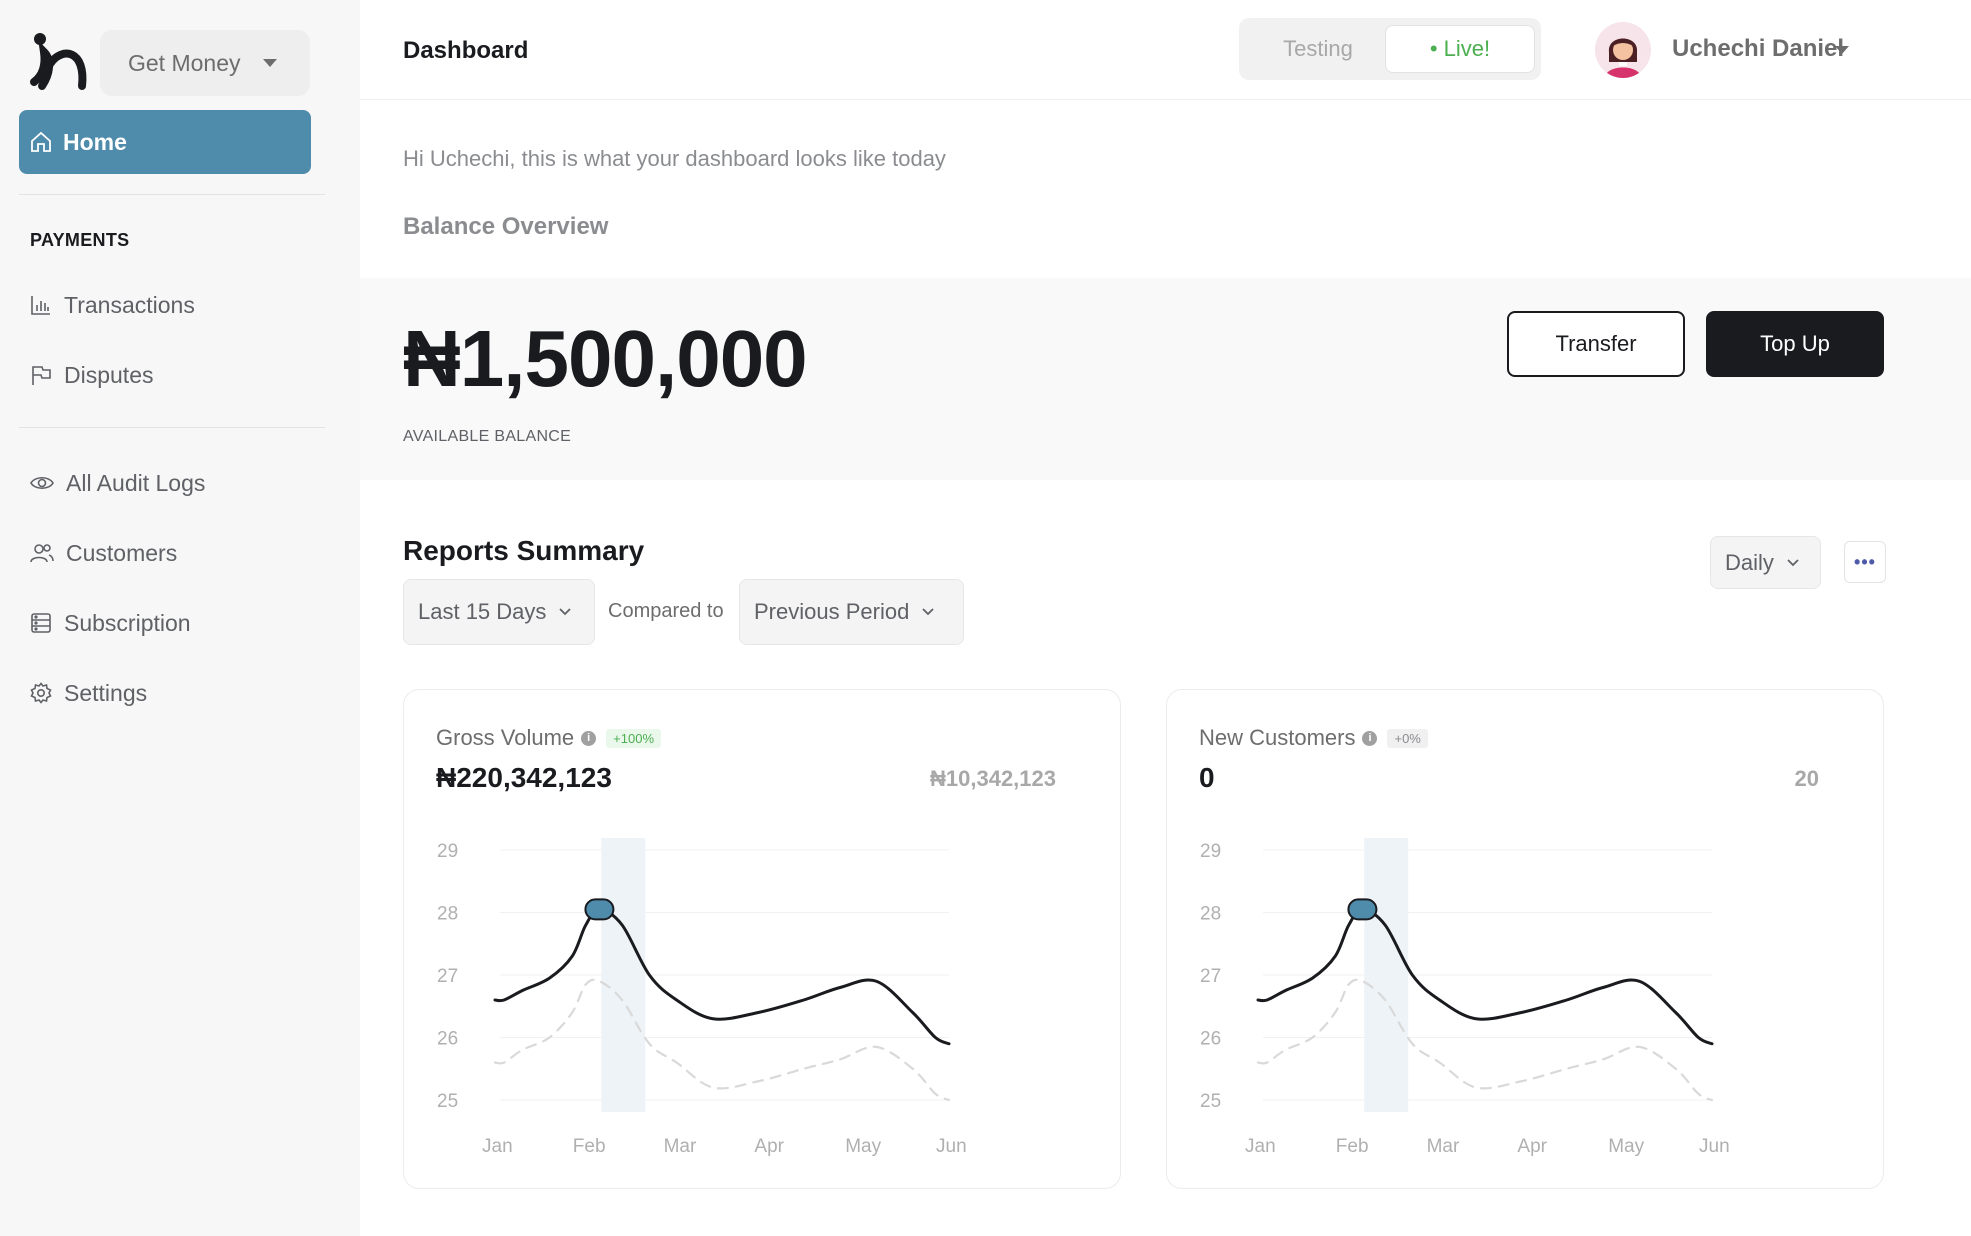  Describe the element at coordinates (832, 611) in the screenshot. I see `compare-period-value: Previous Period` at that location.